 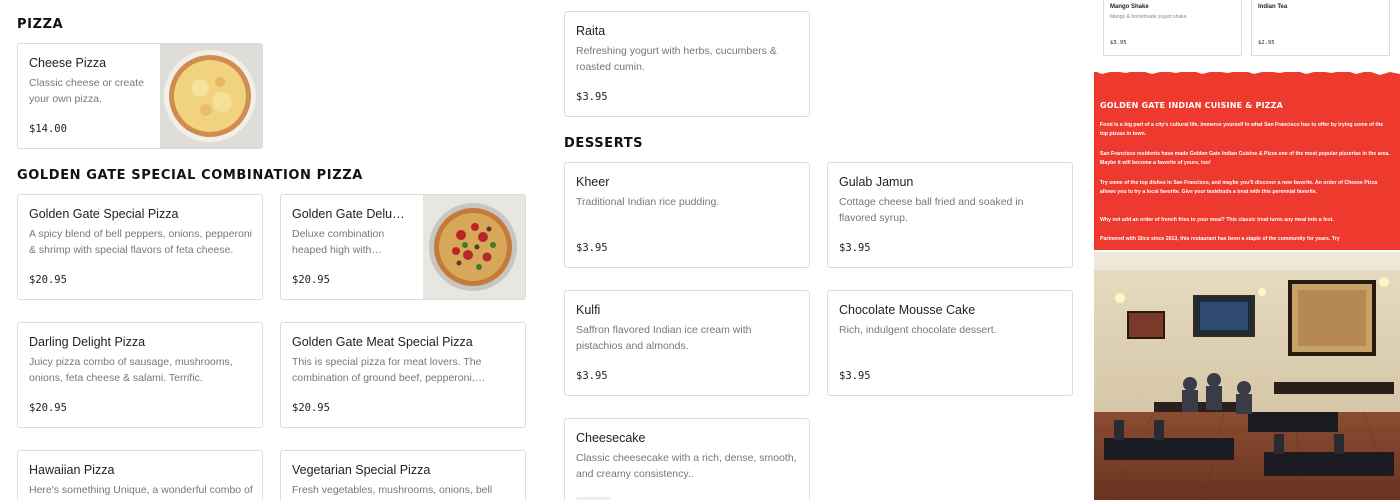 What do you see at coordinates (591, 31) in the screenshot?
I see `menu-item-name: Raita` at bounding box center [591, 31].